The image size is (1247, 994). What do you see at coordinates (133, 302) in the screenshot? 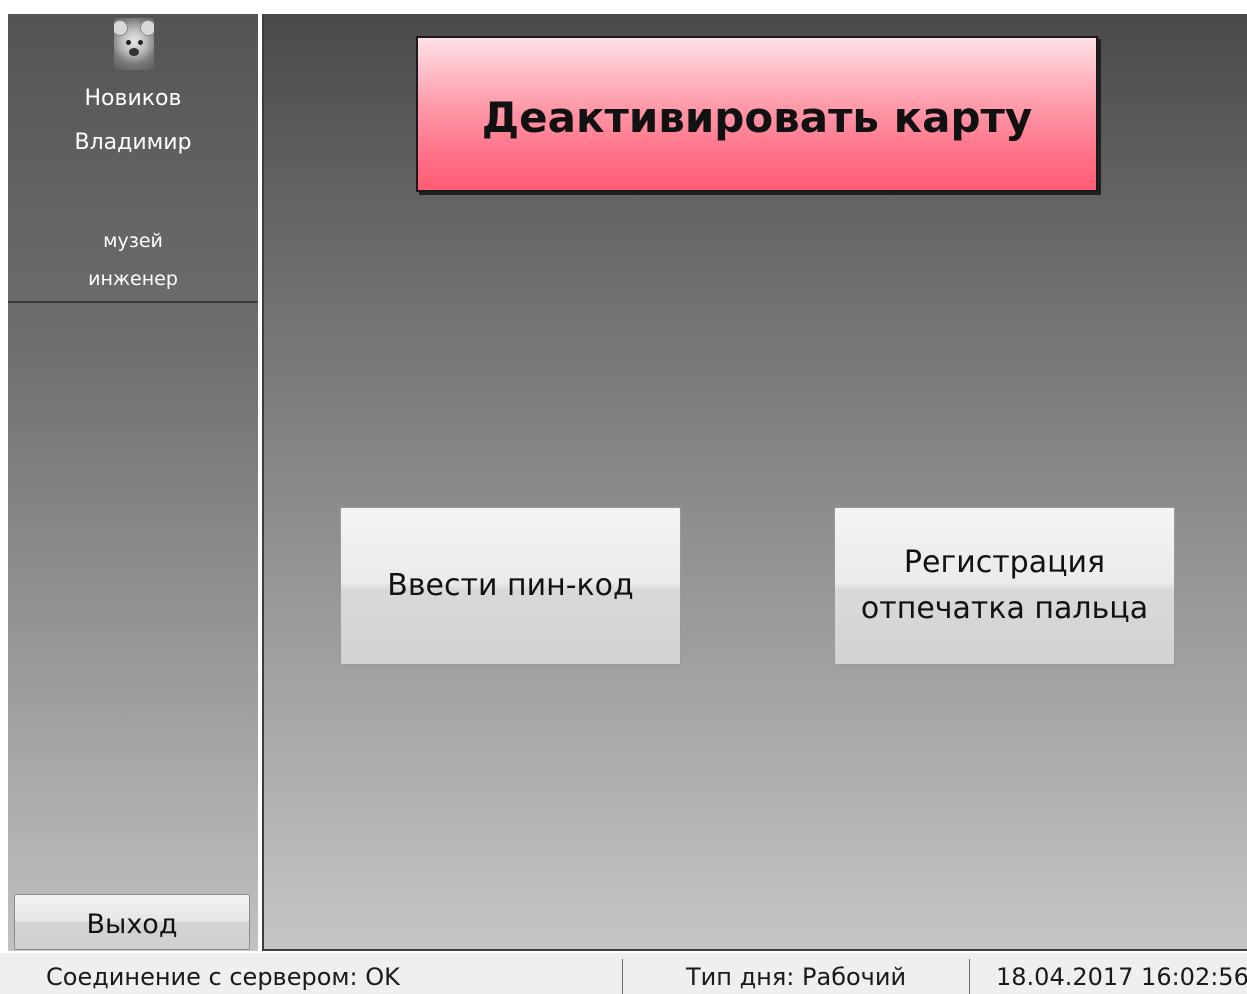
I see `sidebar-divider` at bounding box center [133, 302].